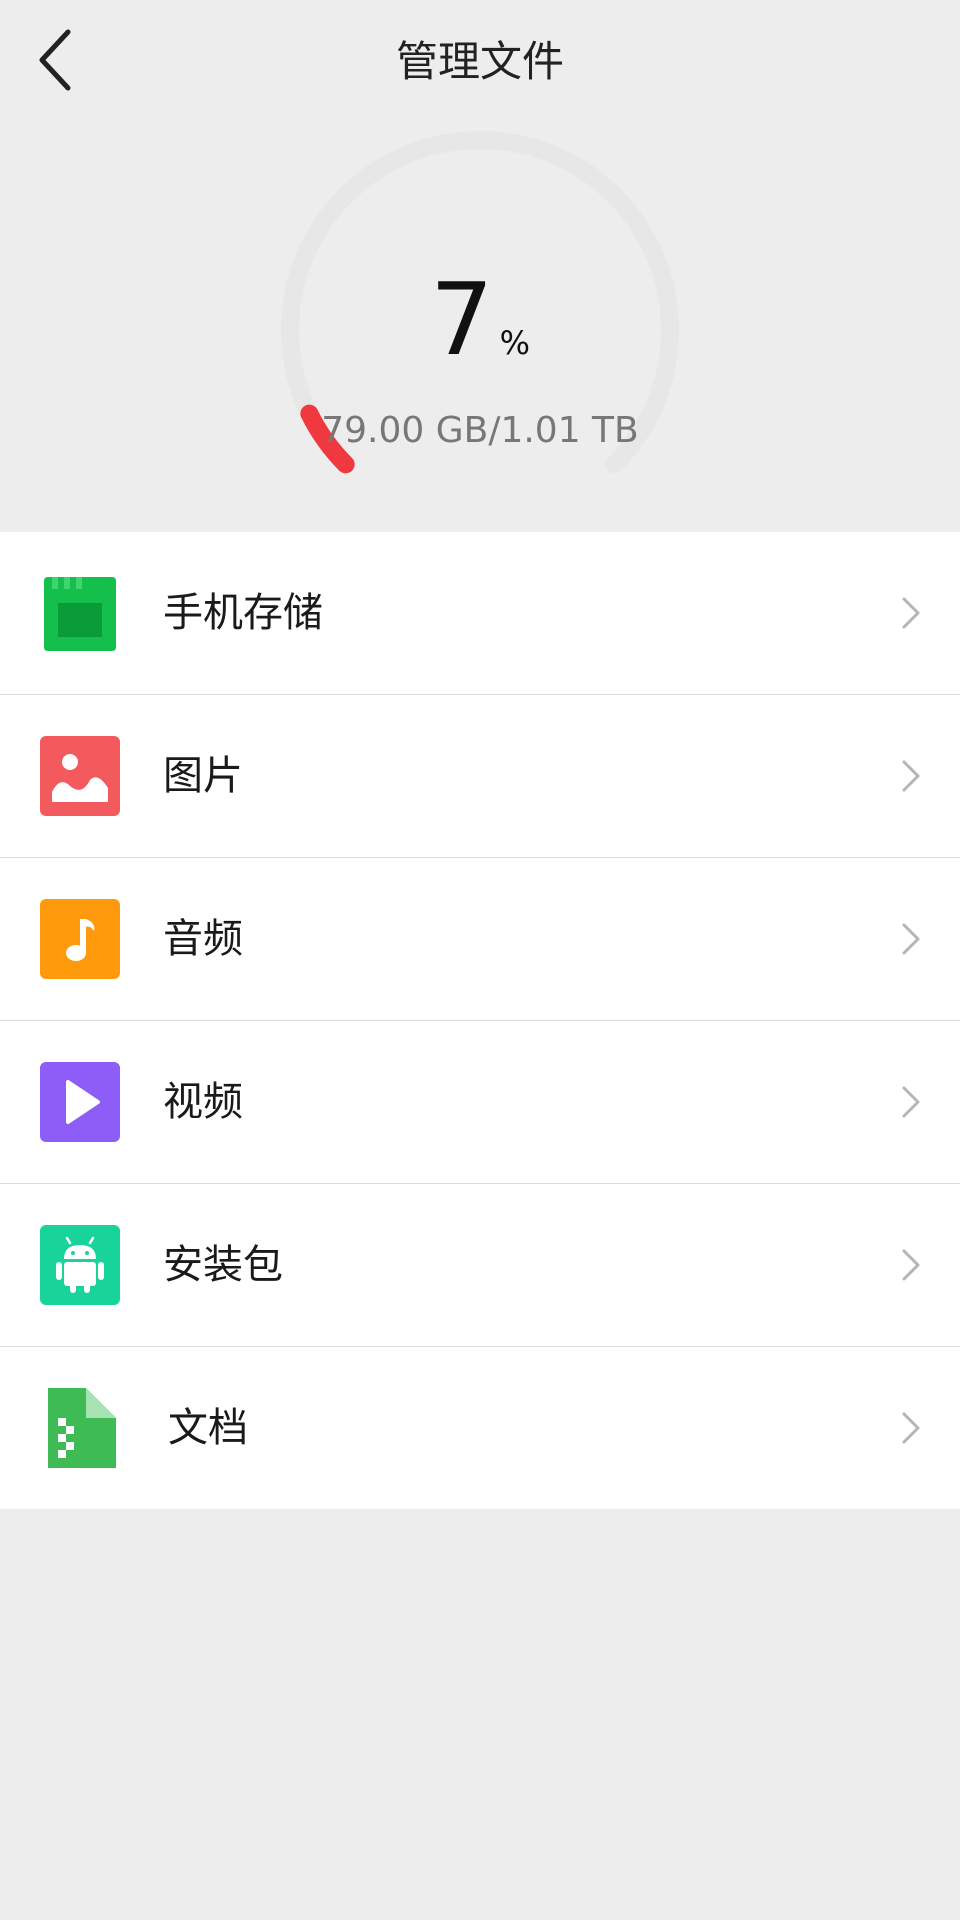  I want to click on category-row-documents: 文档, so click(480, 1428).